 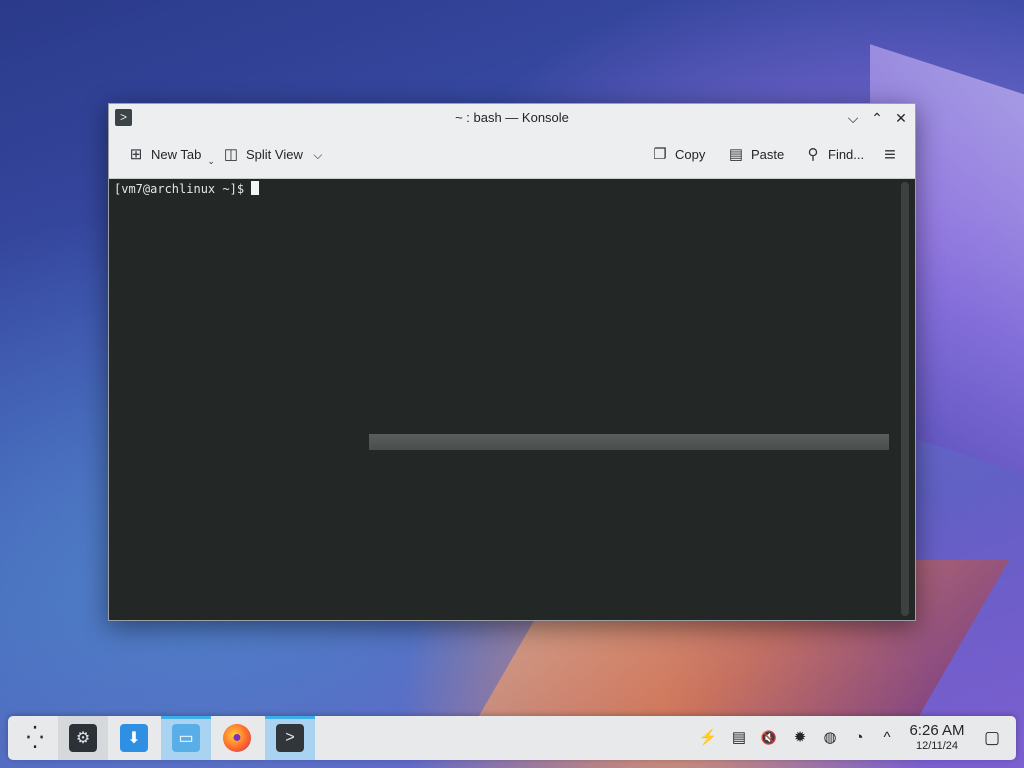 I want to click on digital-clock: 6:26 AM 12/11/24, so click(x=937, y=737).